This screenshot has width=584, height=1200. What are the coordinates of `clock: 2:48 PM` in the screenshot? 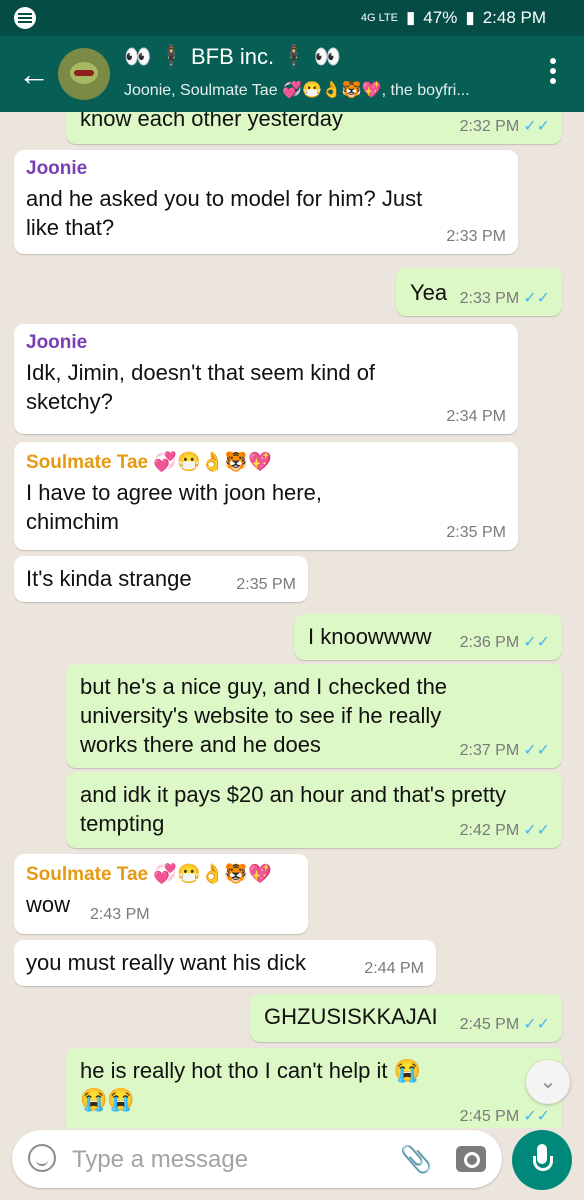 It's located at (514, 17).